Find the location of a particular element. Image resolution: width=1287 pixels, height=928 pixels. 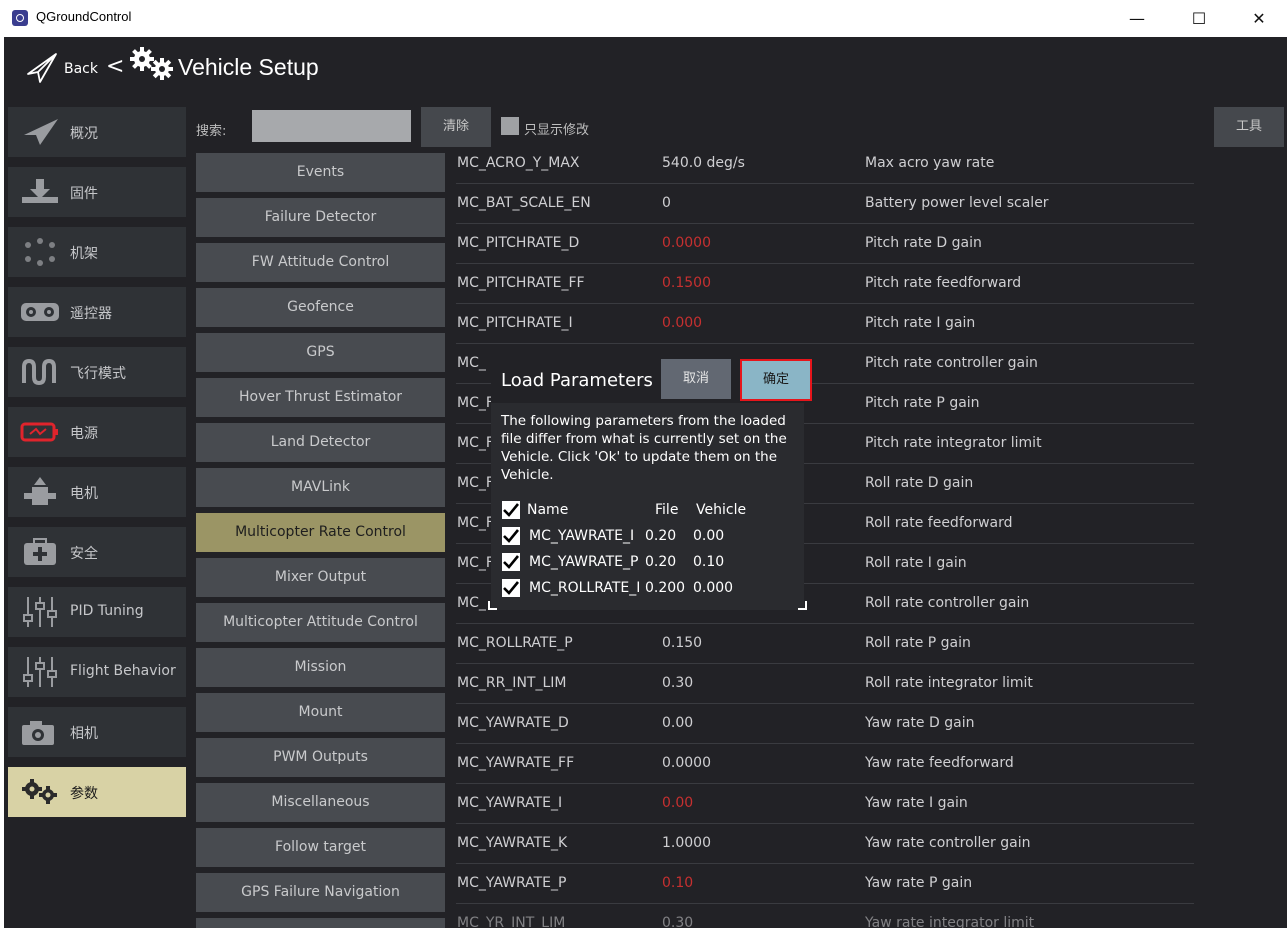

param-value-modified: 0.10 is located at coordinates (678, 883).